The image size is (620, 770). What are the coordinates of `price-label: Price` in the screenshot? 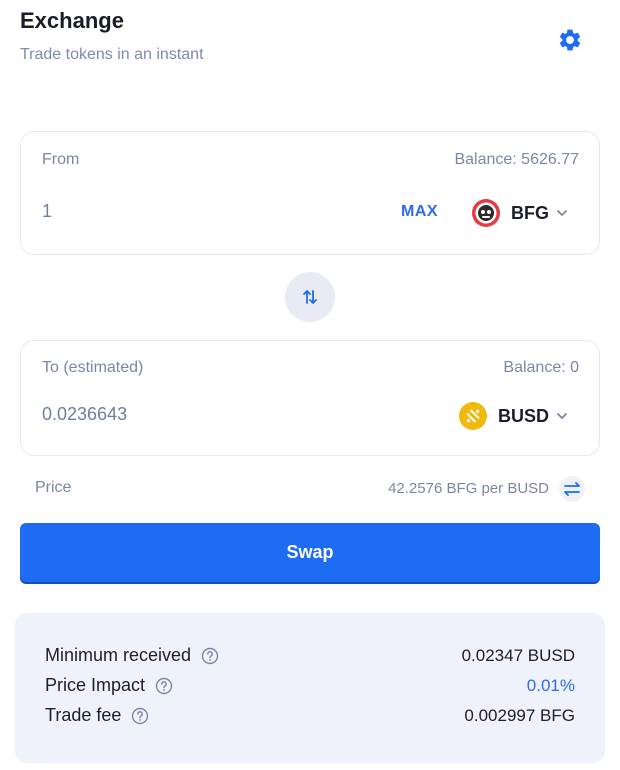 It's located at (53, 487).